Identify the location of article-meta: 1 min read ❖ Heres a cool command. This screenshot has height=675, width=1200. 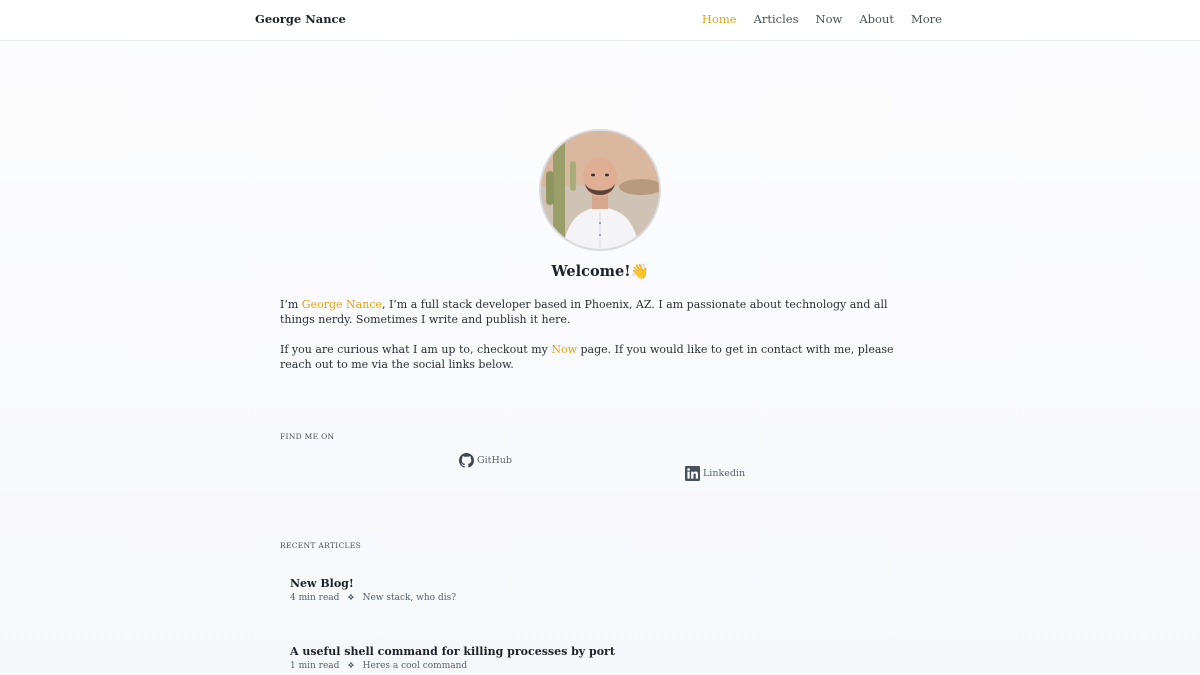
(452, 666).